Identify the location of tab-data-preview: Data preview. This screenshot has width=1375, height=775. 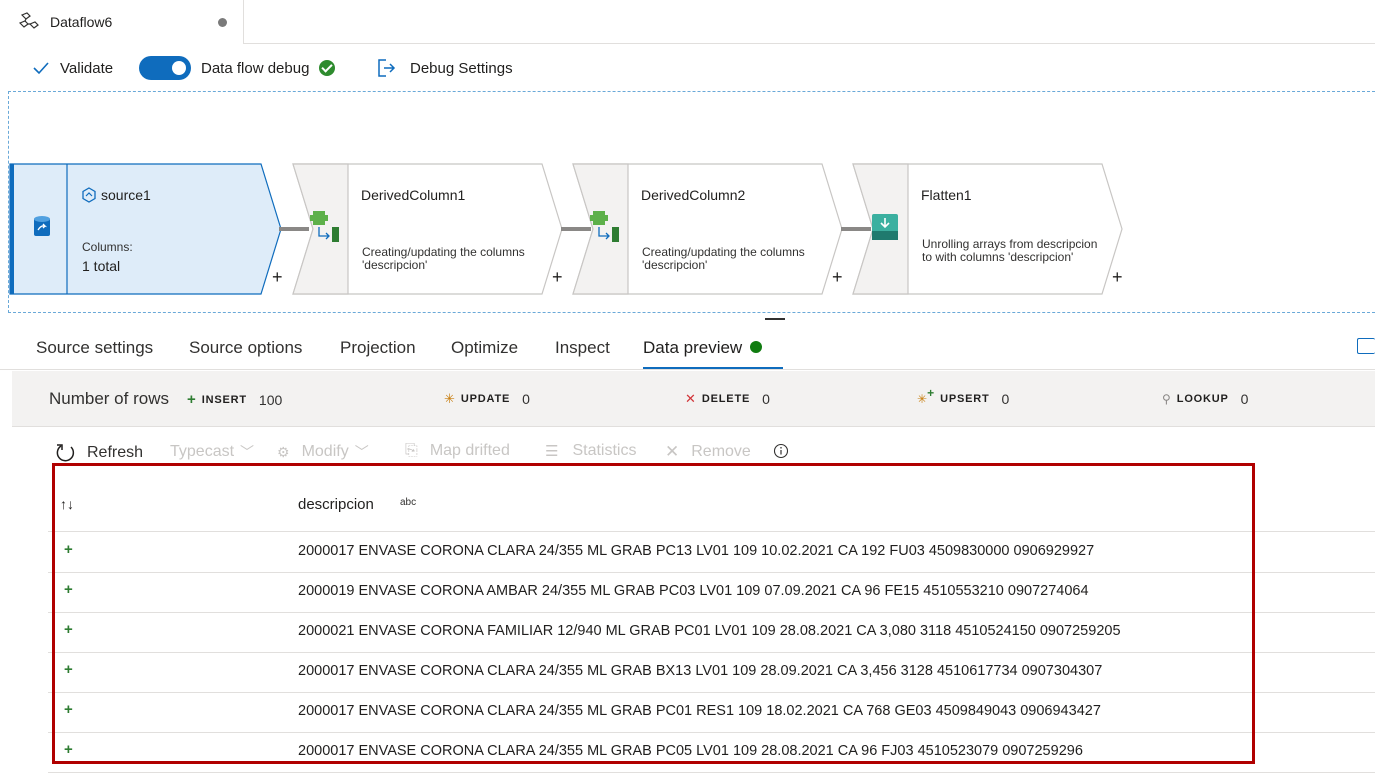
(703, 348).